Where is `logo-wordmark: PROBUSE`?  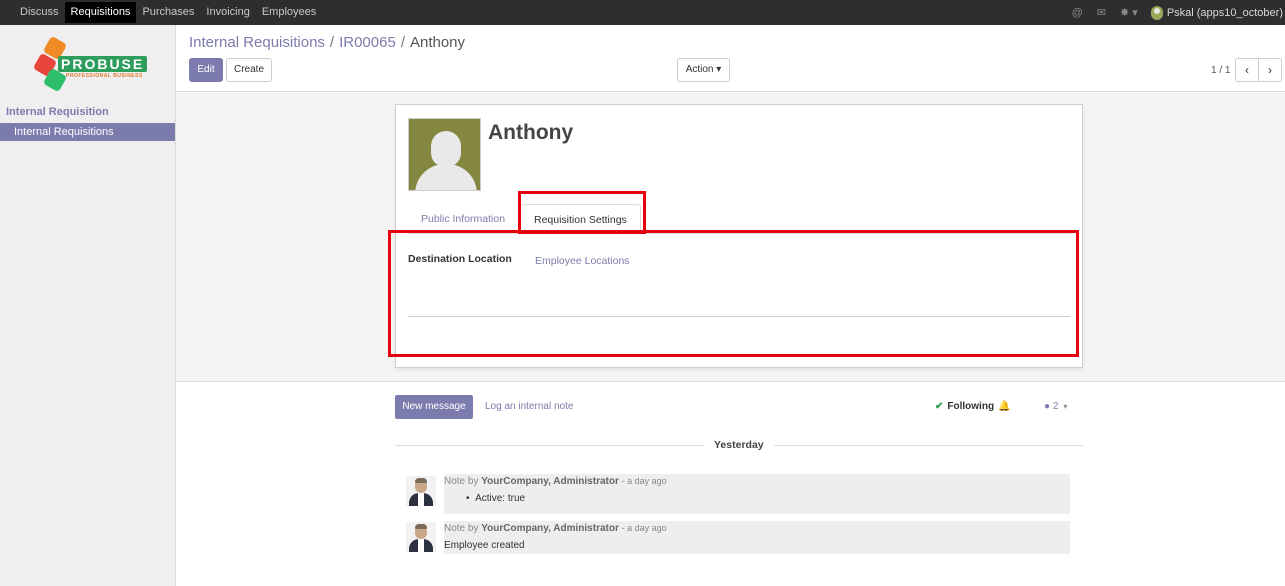 logo-wordmark: PROBUSE is located at coordinates (103, 64).